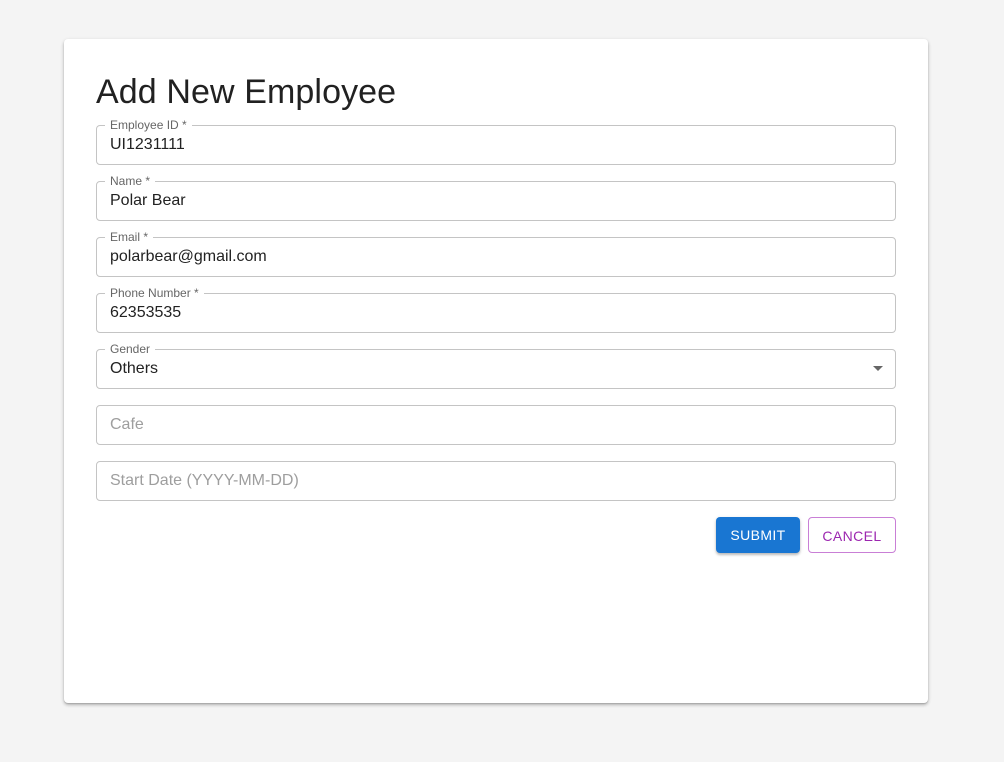  I want to click on name-field: Name * Polar Bear, so click(496, 197).